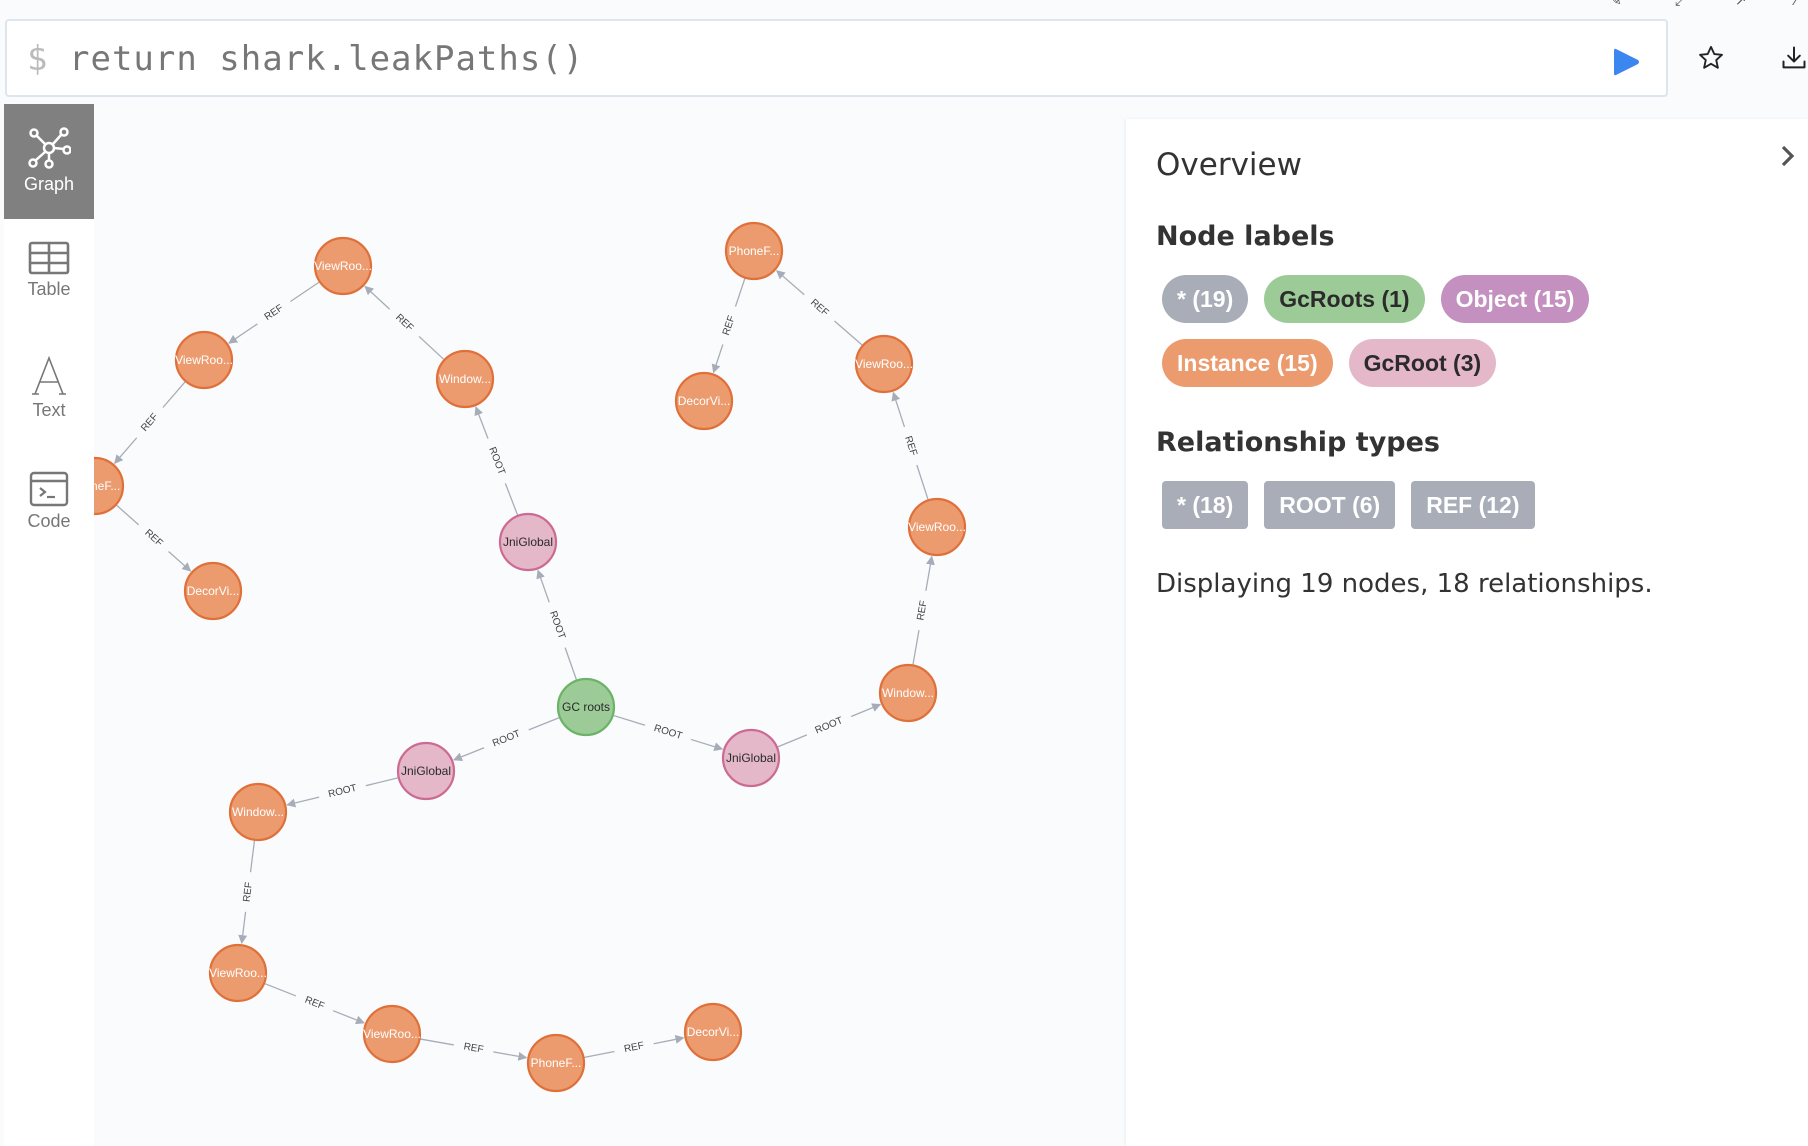 The height and width of the screenshot is (1146, 1808). What do you see at coordinates (1247, 363) in the screenshot?
I see `node-label-chip-instance: Instance (15)` at bounding box center [1247, 363].